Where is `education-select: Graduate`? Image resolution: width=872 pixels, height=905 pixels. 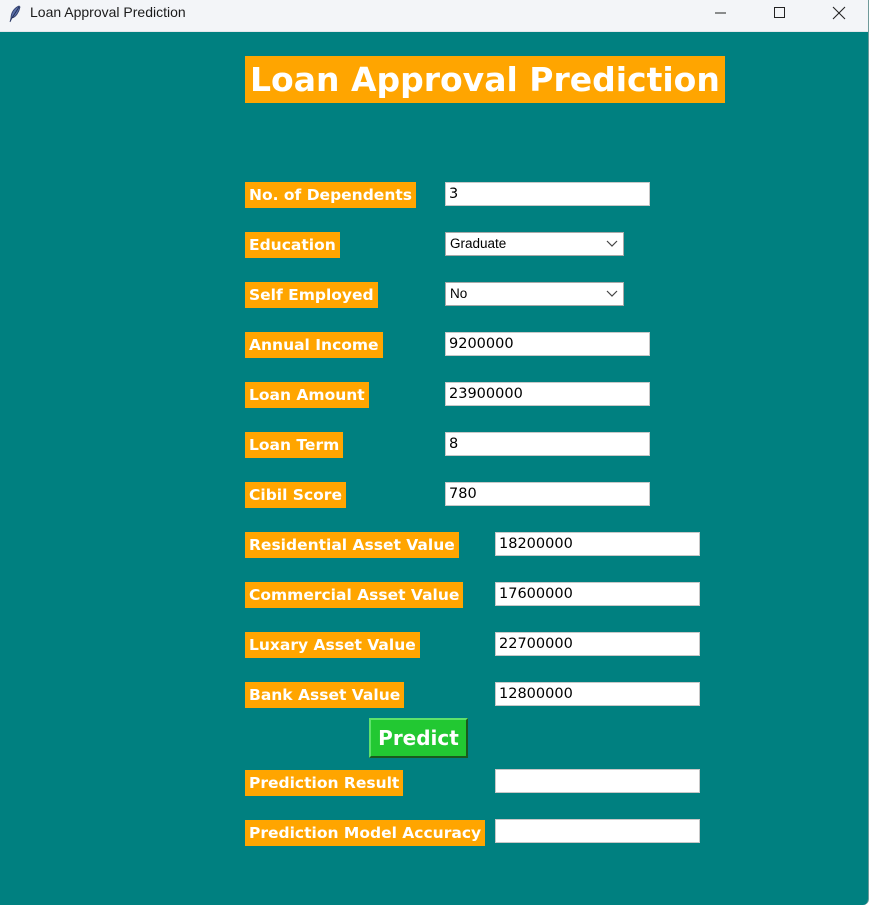
education-select: Graduate is located at coordinates (534, 244).